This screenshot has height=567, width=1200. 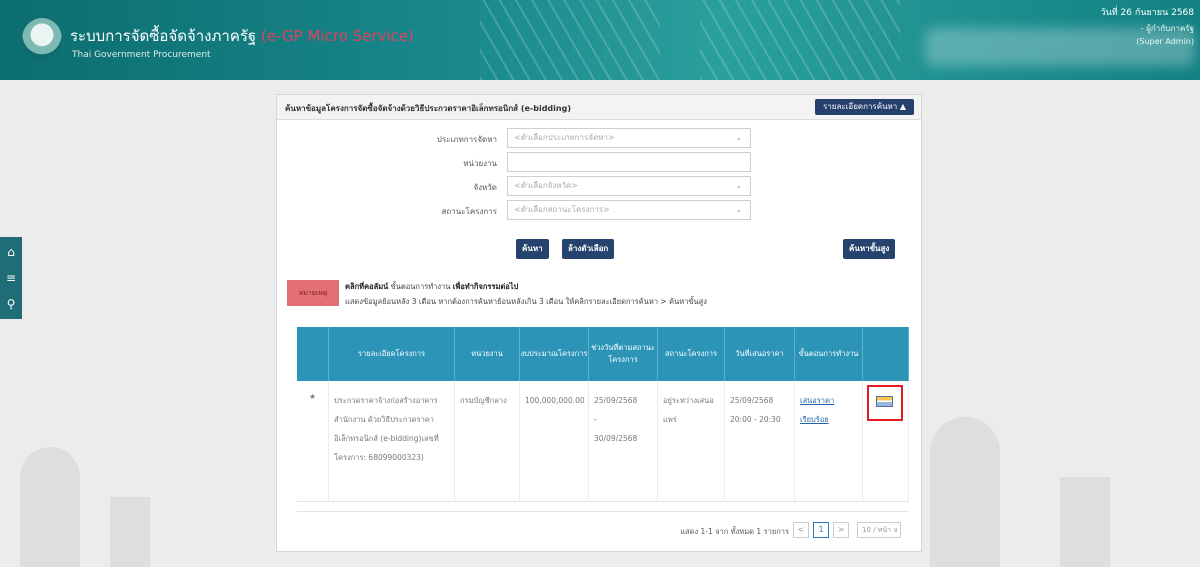 What do you see at coordinates (554, 441) in the screenshot?
I see `cell-budget: 100,000,000.00` at bounding box center [554, 441].